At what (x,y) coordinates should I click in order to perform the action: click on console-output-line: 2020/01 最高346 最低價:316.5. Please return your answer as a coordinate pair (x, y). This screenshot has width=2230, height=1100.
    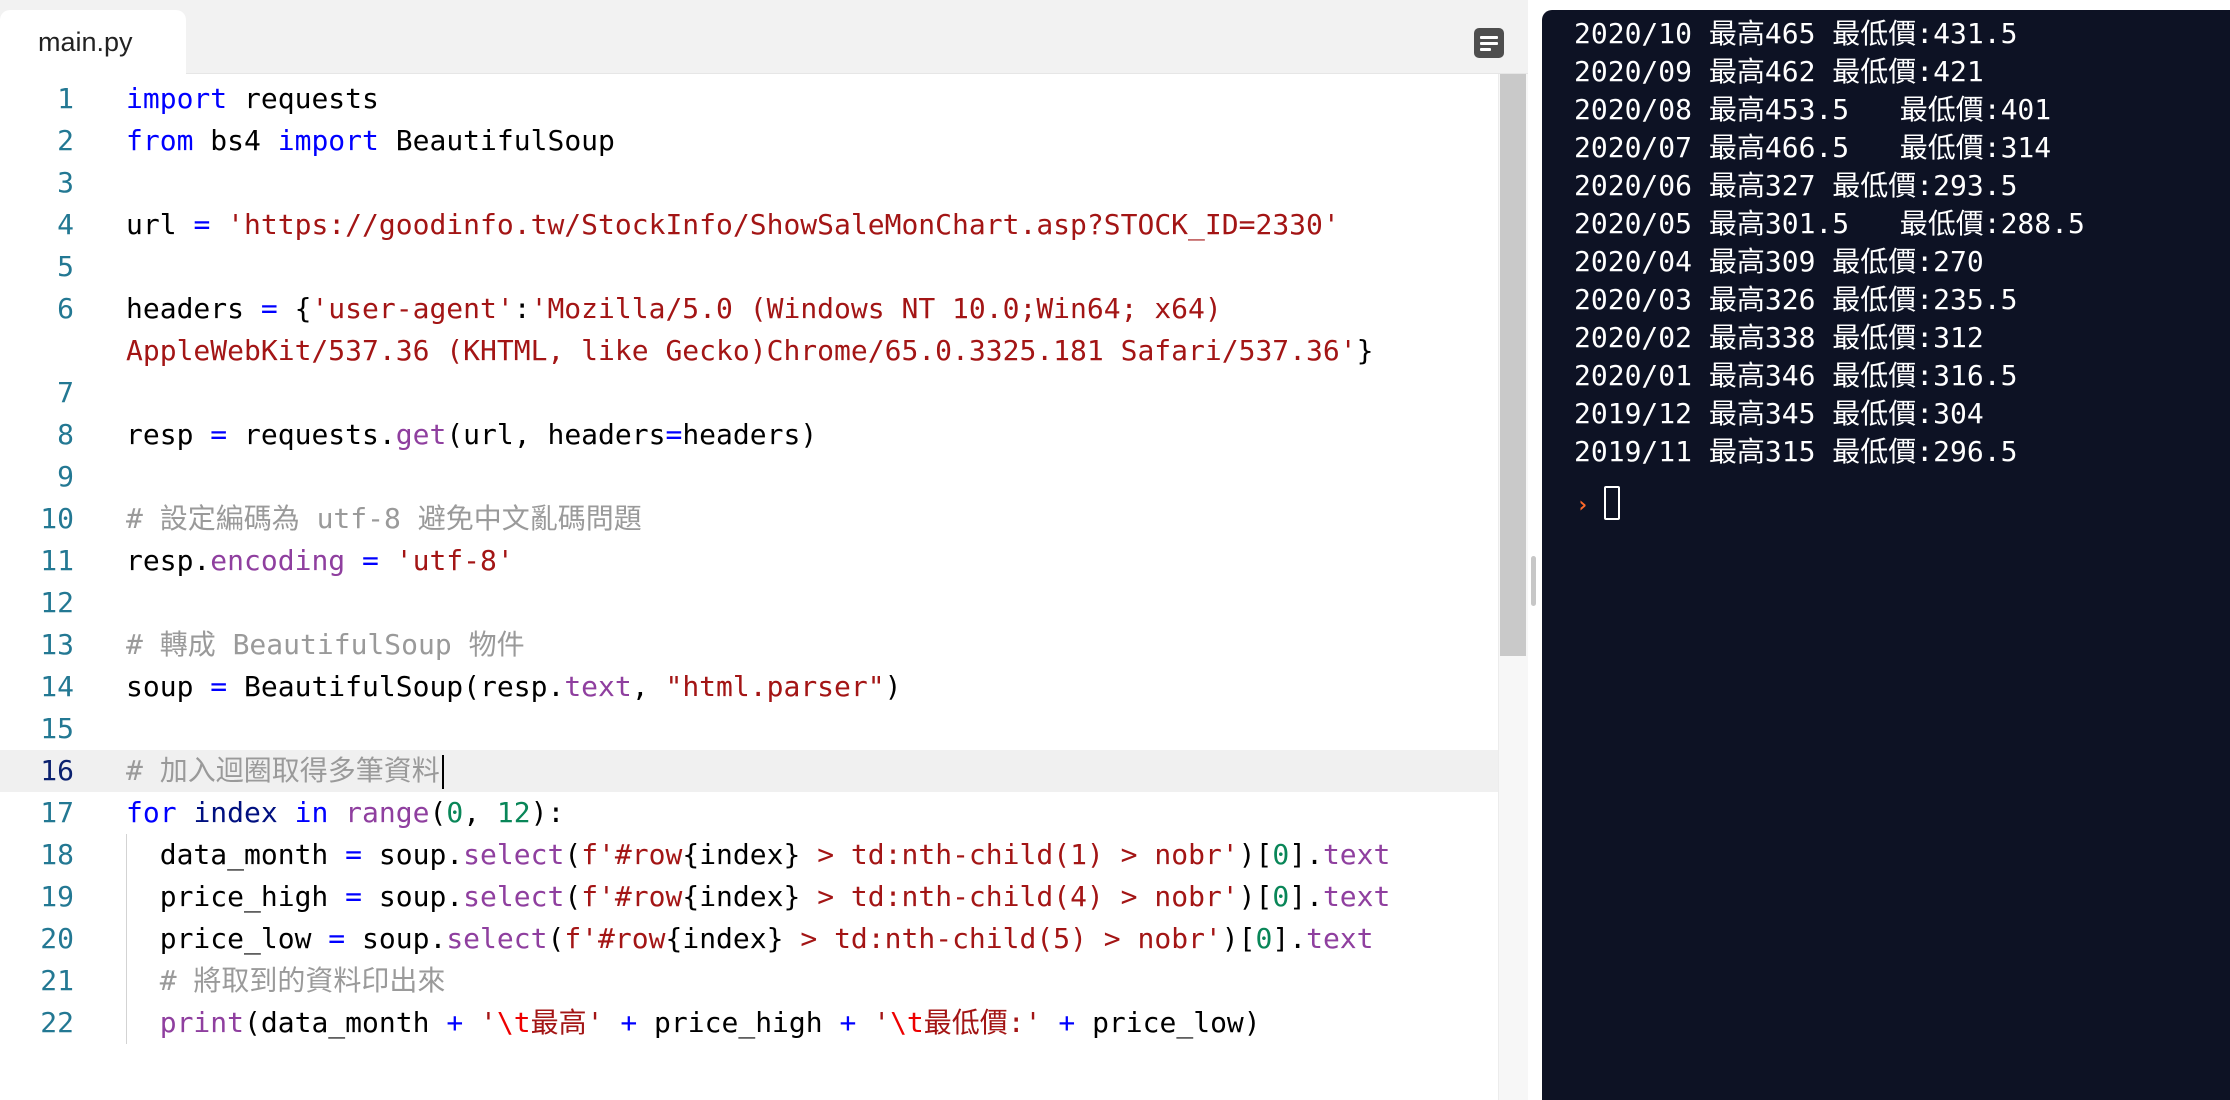
    Looking at the image, I should click on (1796, 375).